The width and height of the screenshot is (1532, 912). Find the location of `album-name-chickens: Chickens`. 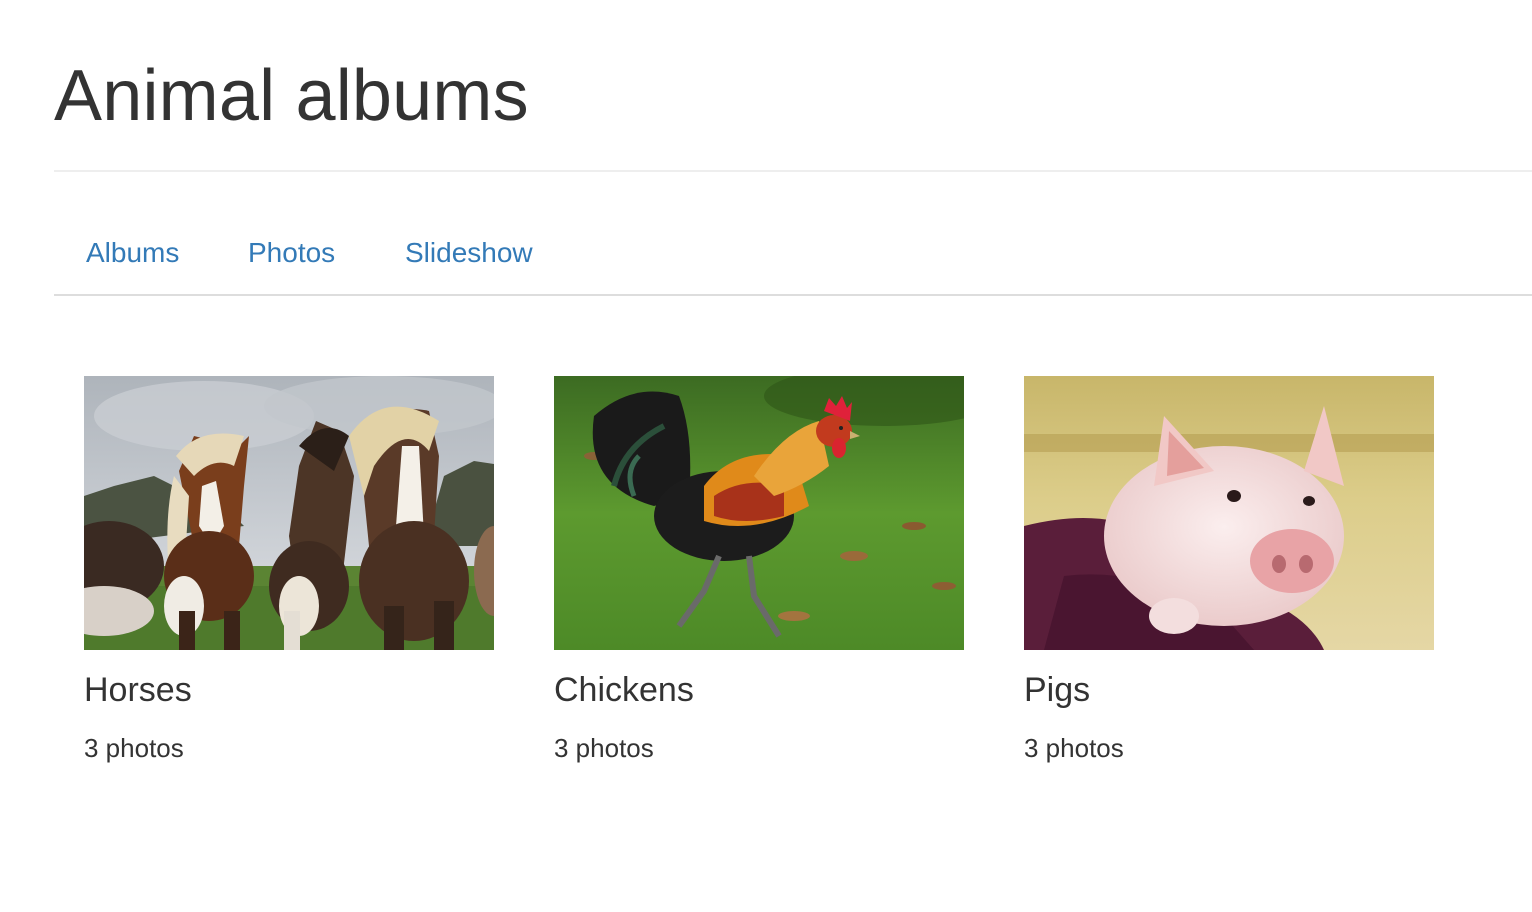

album-name-chickens: Chickens is located at coordinates (624, 690).